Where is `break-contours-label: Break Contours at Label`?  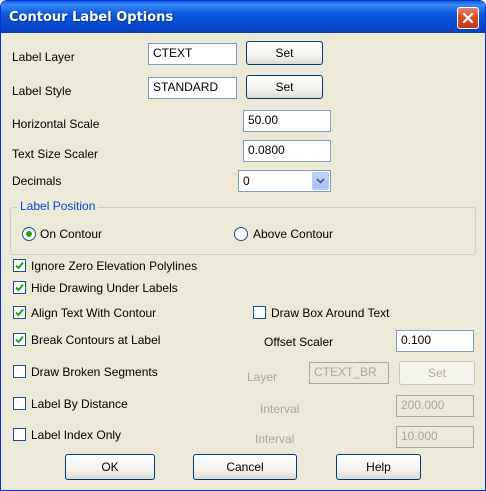 break-contours-label: Break Contours at Label is located at coordinates (95, 340).